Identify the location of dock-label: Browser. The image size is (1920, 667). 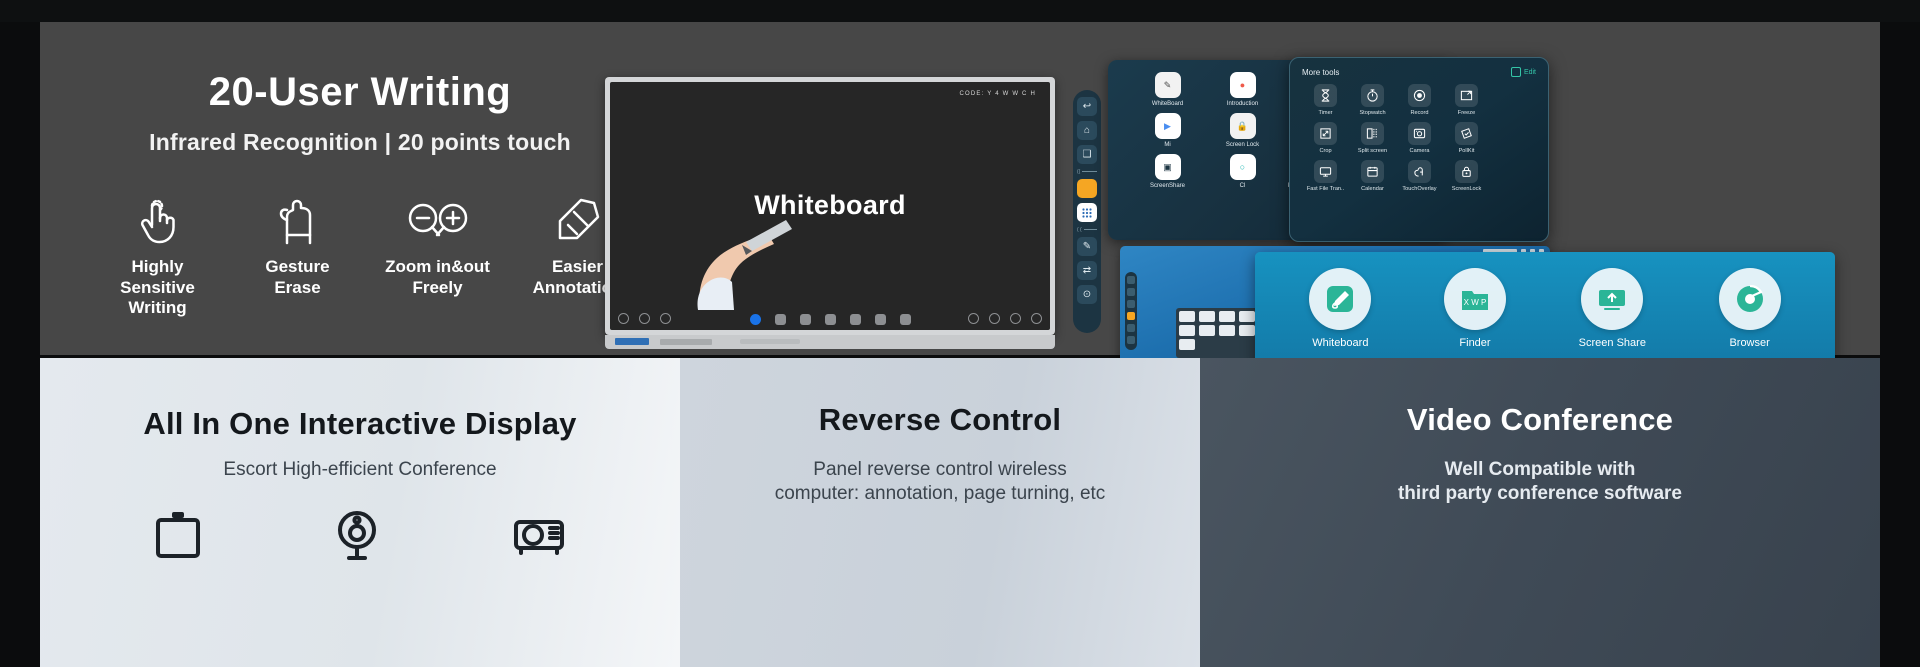
(1749, 343).